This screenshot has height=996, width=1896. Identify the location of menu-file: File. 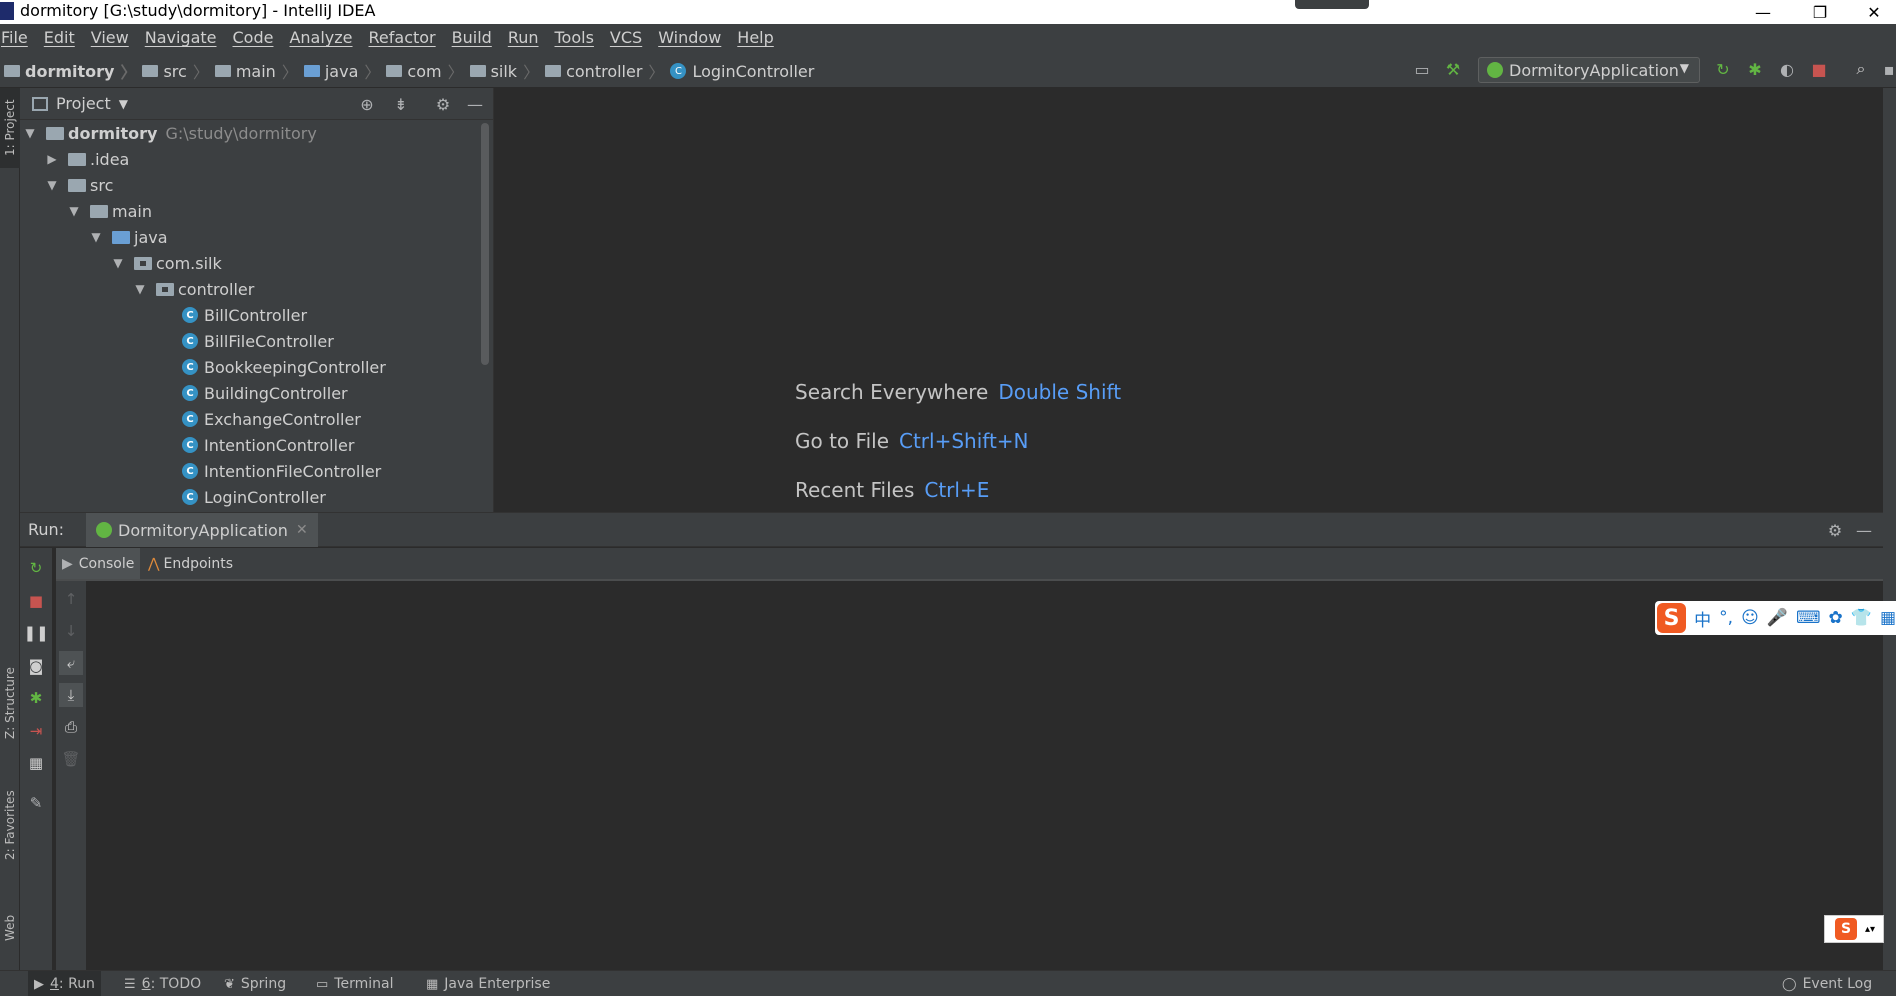
(18, 37).